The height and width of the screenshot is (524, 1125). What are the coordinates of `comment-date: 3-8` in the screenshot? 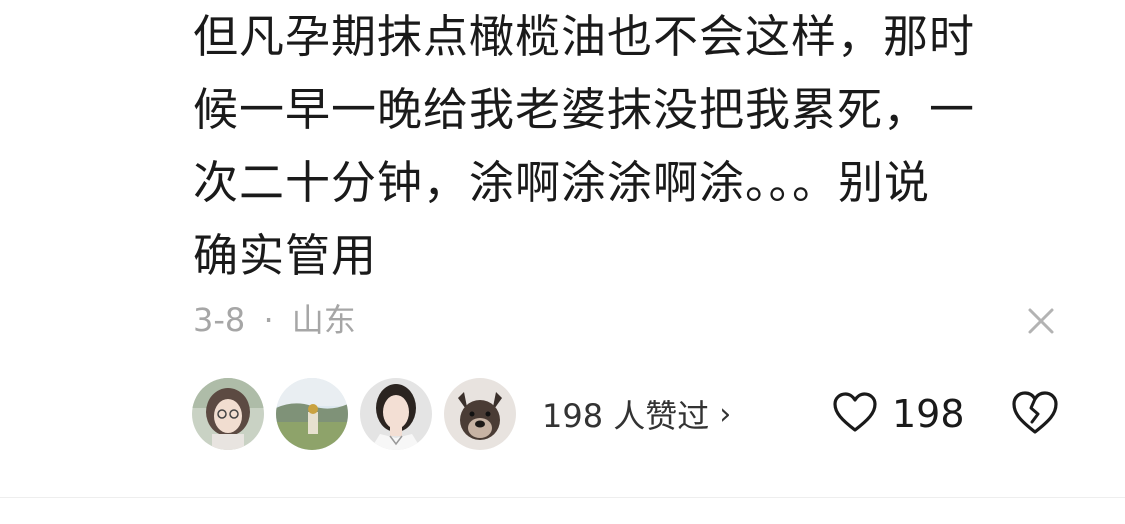 It's located at (219, 320).